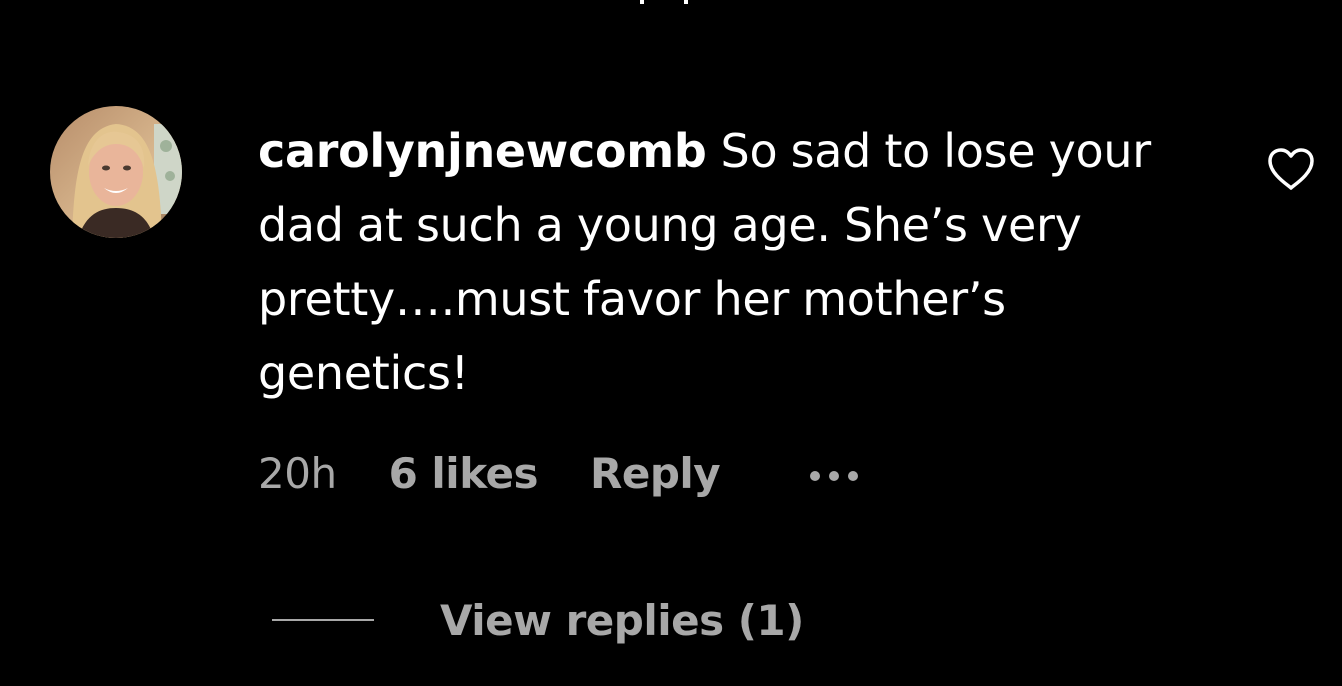  I want to click on likes-count: 6 likes, so click(464, 473).